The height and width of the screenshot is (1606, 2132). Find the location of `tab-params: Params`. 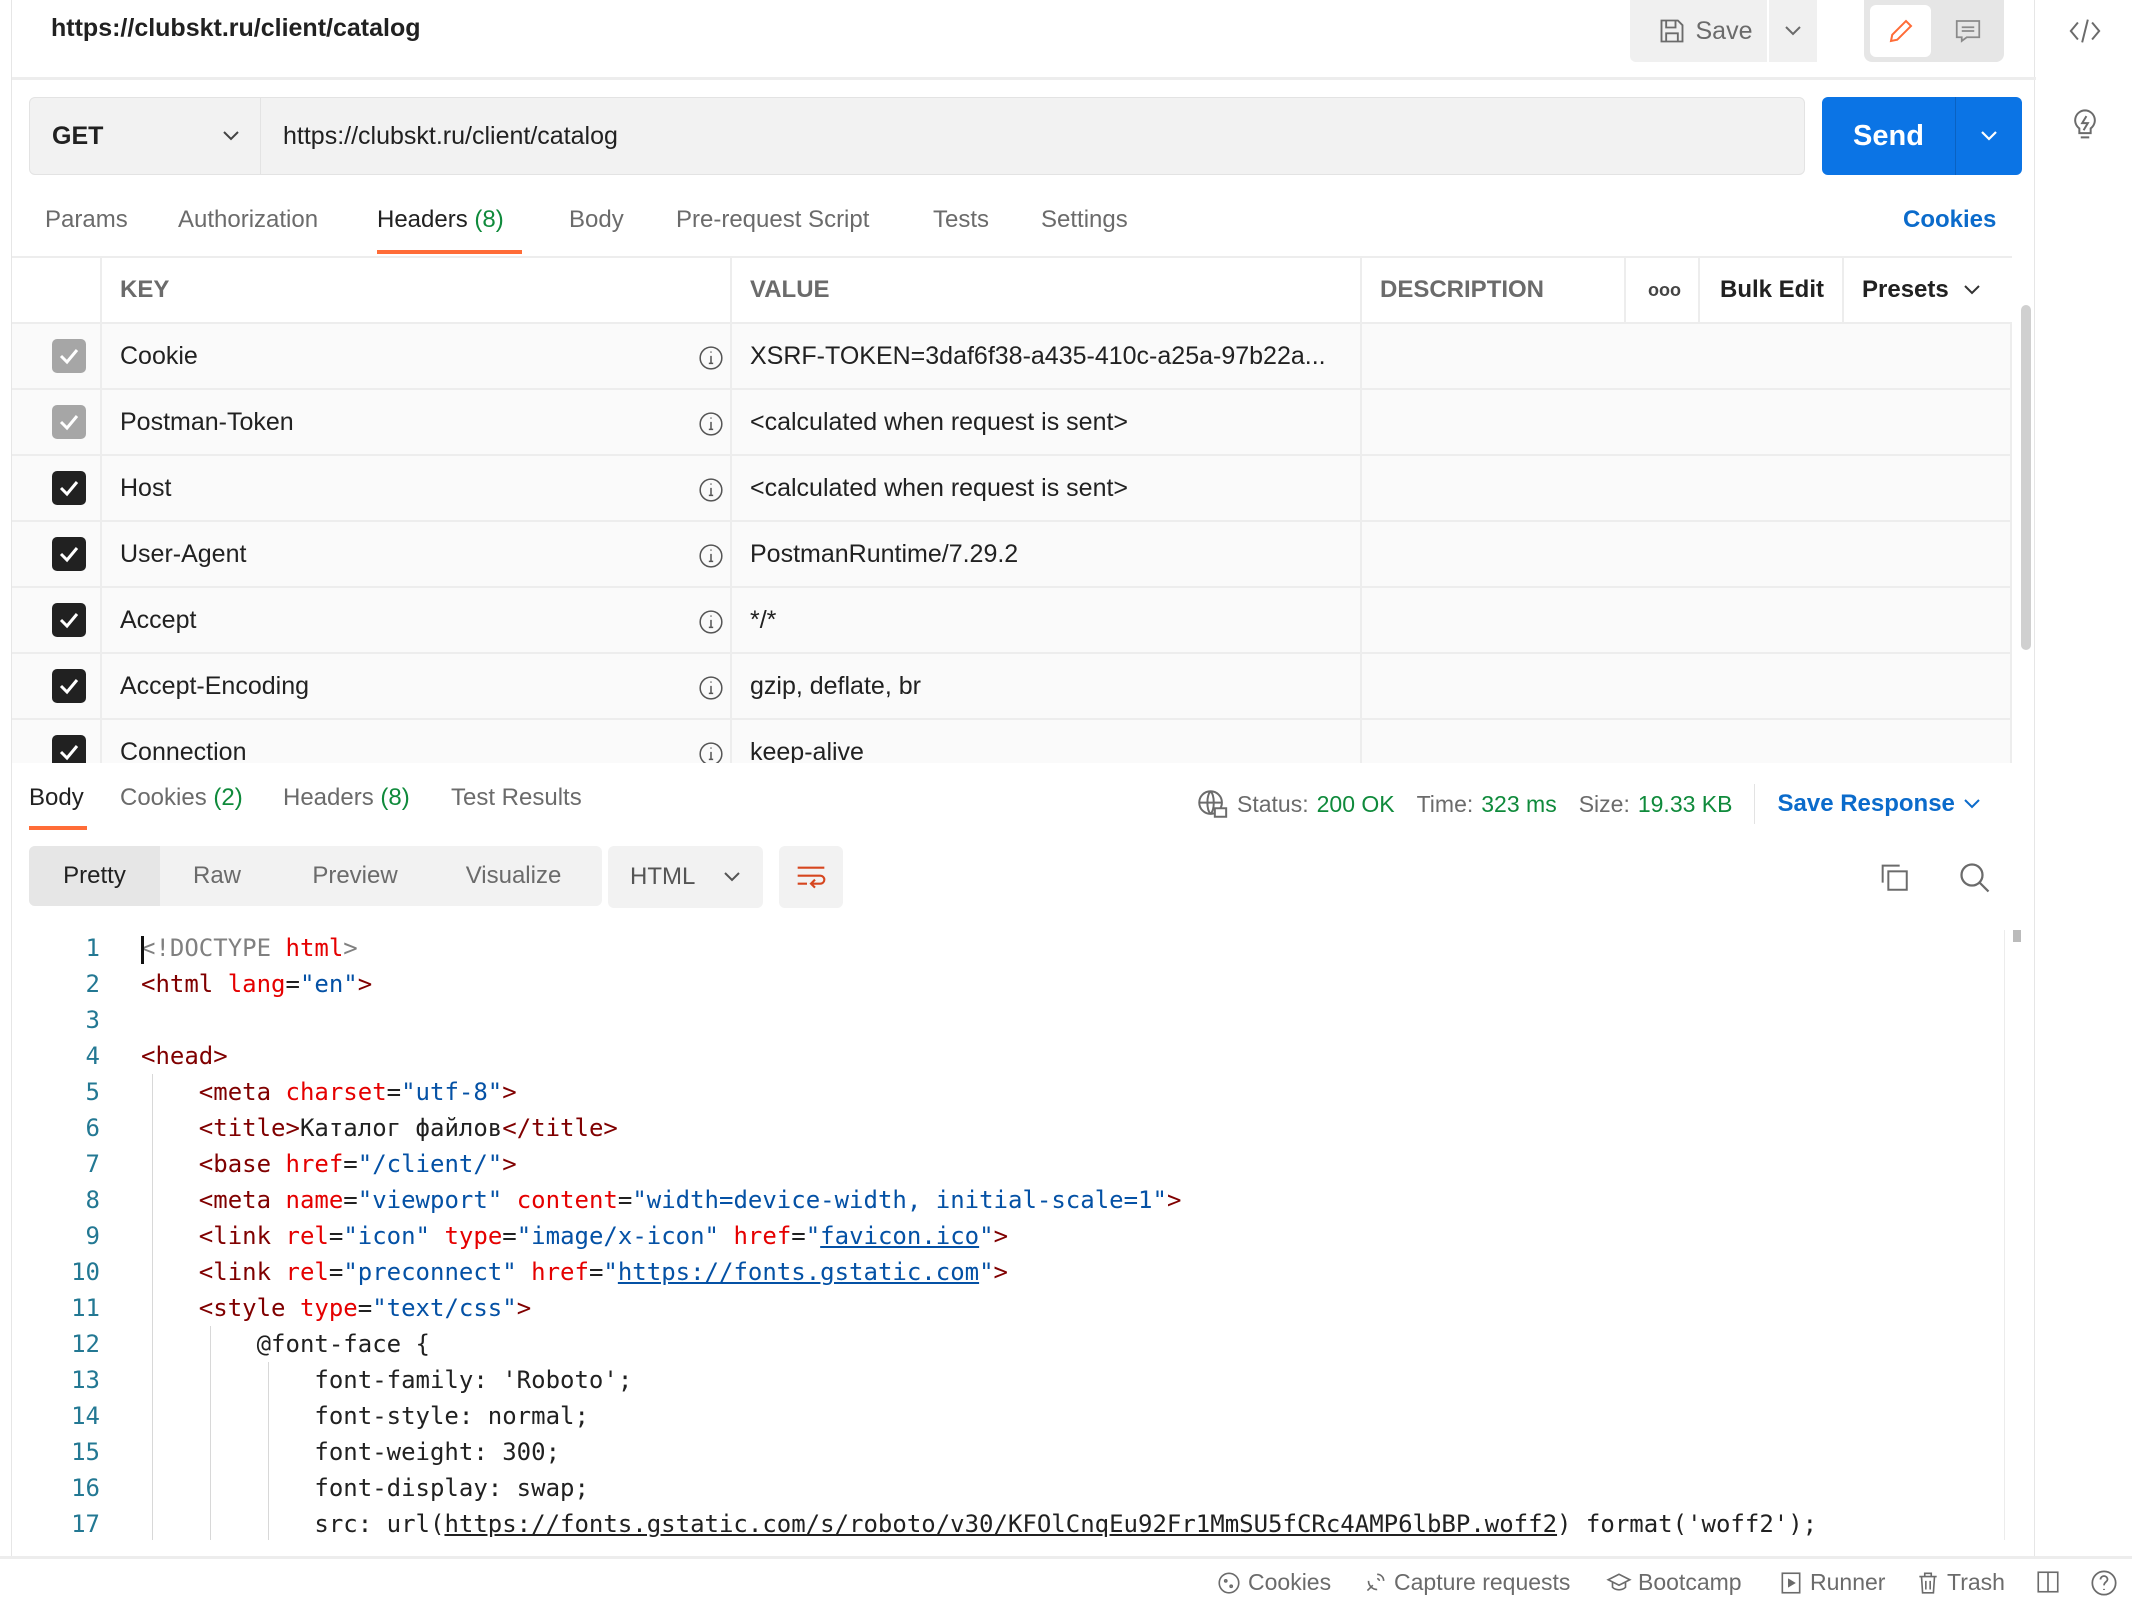

tab-params: Params is located at coordinates (86, 220).